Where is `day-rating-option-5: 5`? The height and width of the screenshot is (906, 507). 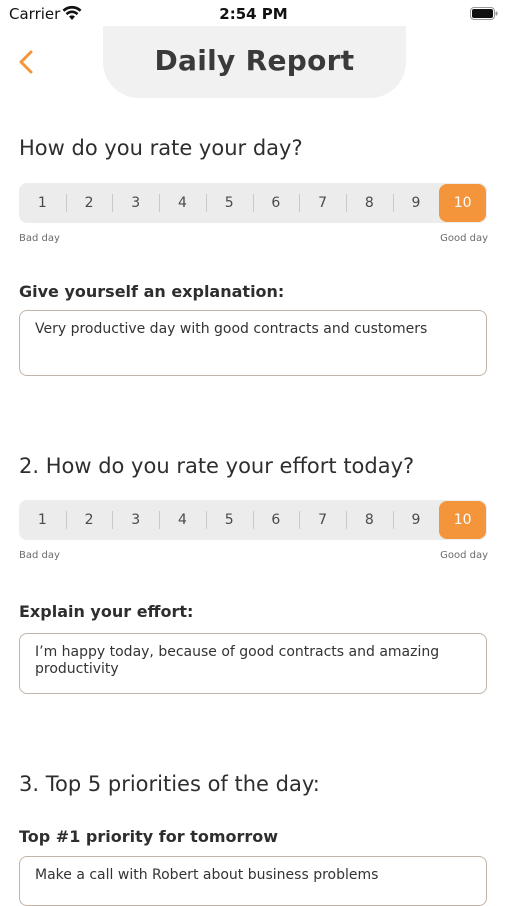 day-rating-option-5: 5 is located at coordinates (229, 203).